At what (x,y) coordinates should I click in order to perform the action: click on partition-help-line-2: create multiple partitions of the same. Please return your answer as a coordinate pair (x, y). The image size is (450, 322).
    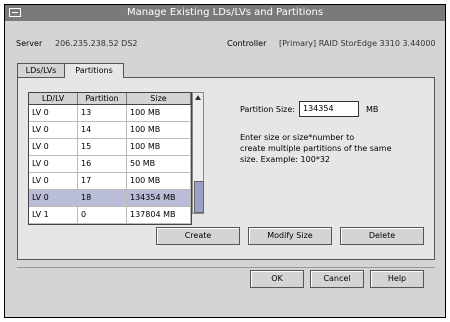
    Looking at the image, I should click on (316, 148).